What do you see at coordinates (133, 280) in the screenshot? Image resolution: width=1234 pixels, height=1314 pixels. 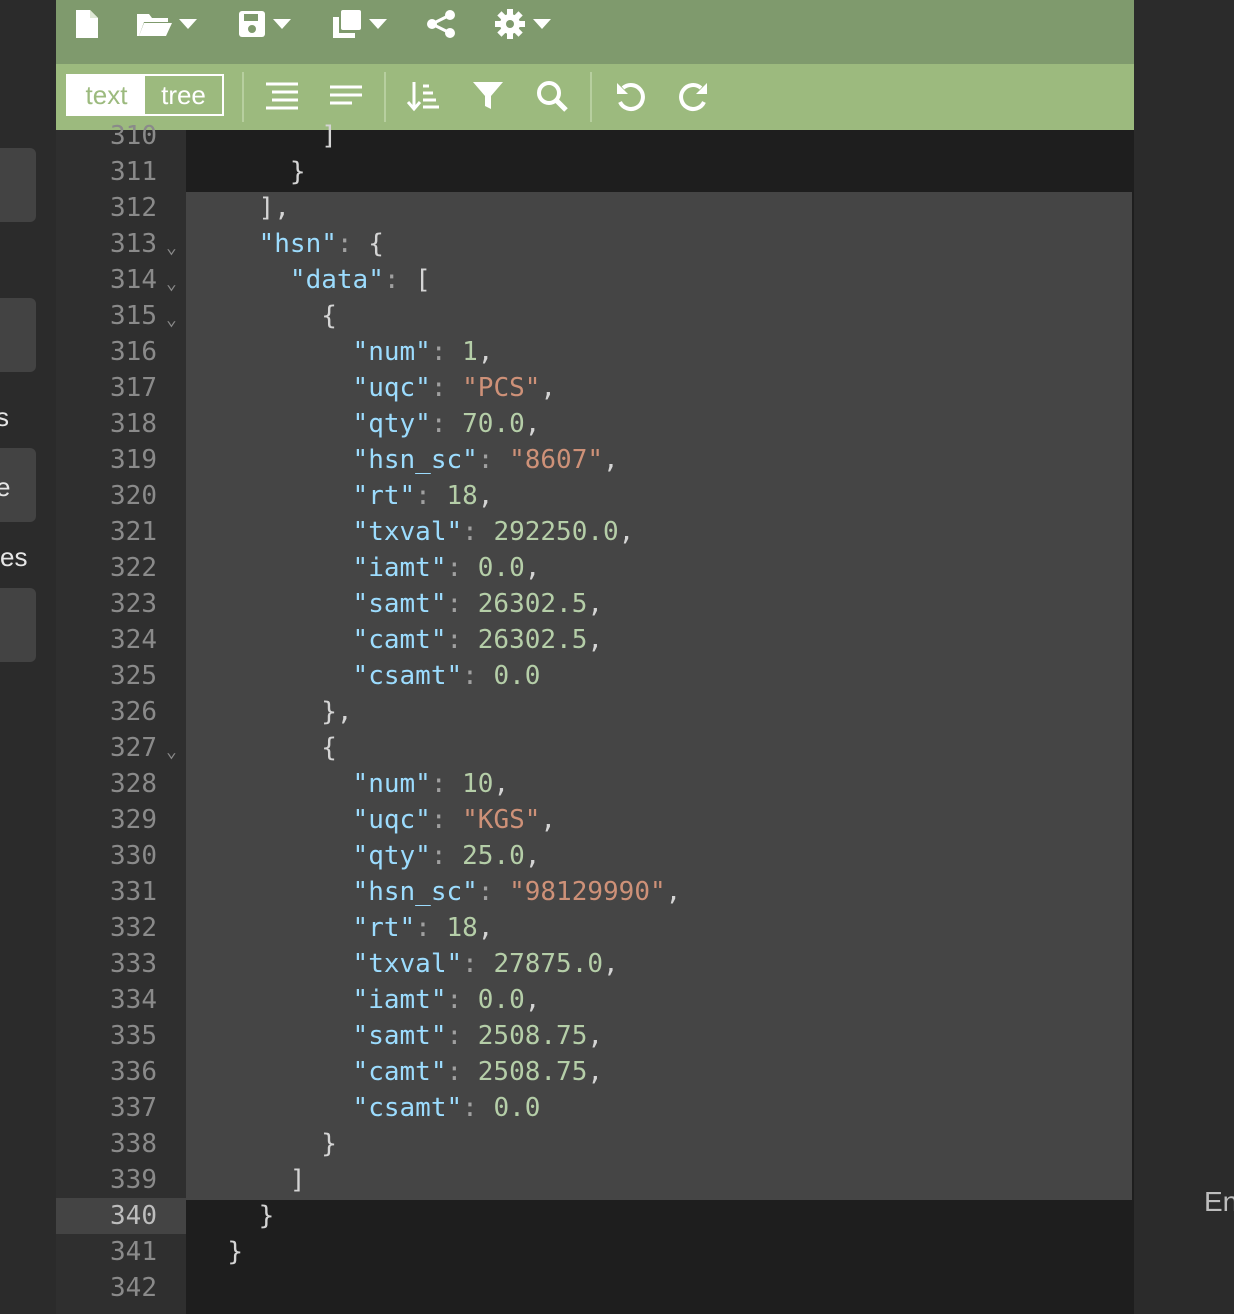 I see `line-number: 314` at bounding box center [133, 280].